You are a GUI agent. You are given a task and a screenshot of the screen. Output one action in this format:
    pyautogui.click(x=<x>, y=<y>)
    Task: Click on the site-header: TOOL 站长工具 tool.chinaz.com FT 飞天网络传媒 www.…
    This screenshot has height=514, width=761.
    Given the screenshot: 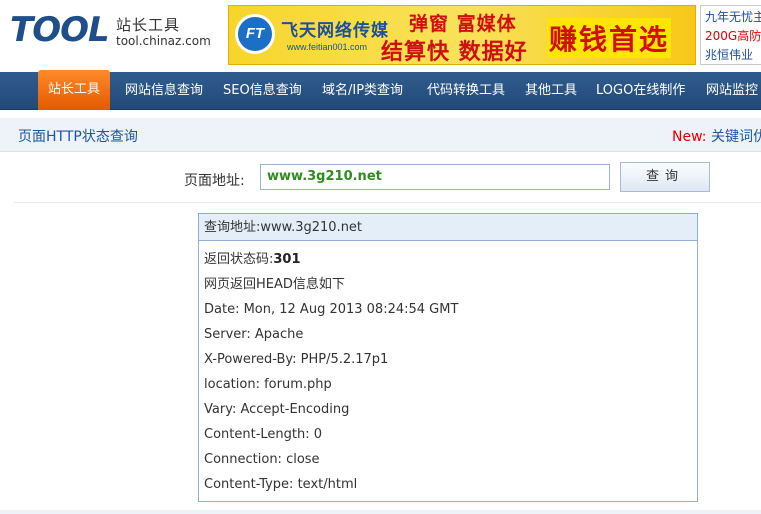 What is the action you would take?
    pyautogui.click(x=380, y=36)
    